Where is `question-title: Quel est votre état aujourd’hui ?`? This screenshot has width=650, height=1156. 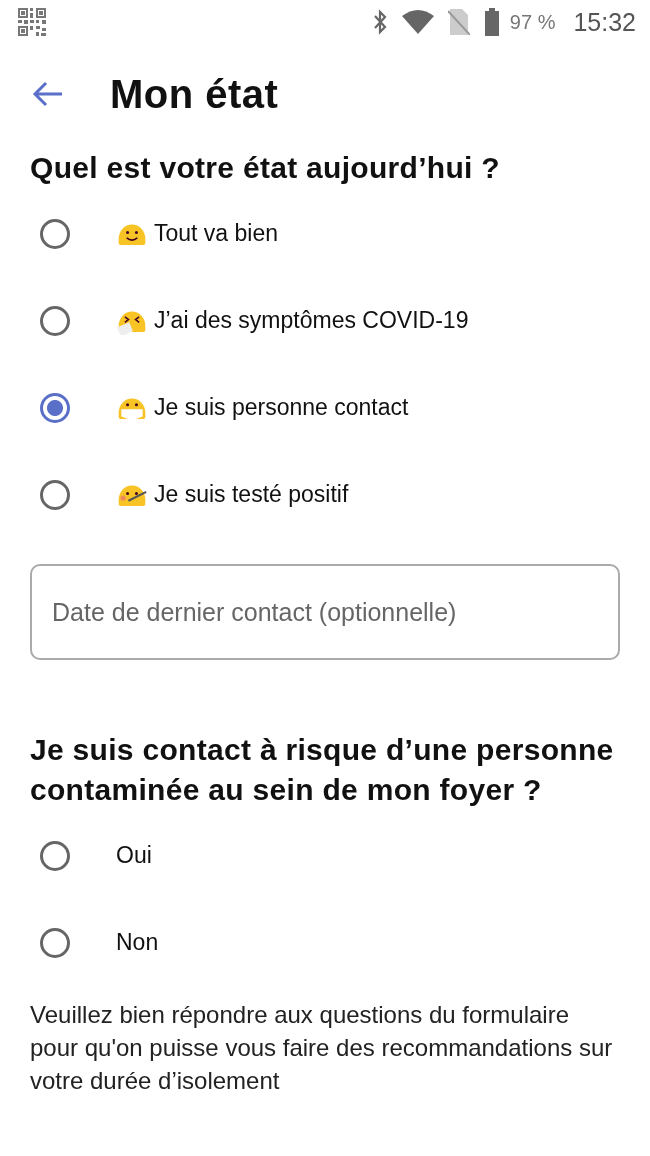
question-title: Quel est votre état aujourd’hui ? is located at coordinates (265, 168).